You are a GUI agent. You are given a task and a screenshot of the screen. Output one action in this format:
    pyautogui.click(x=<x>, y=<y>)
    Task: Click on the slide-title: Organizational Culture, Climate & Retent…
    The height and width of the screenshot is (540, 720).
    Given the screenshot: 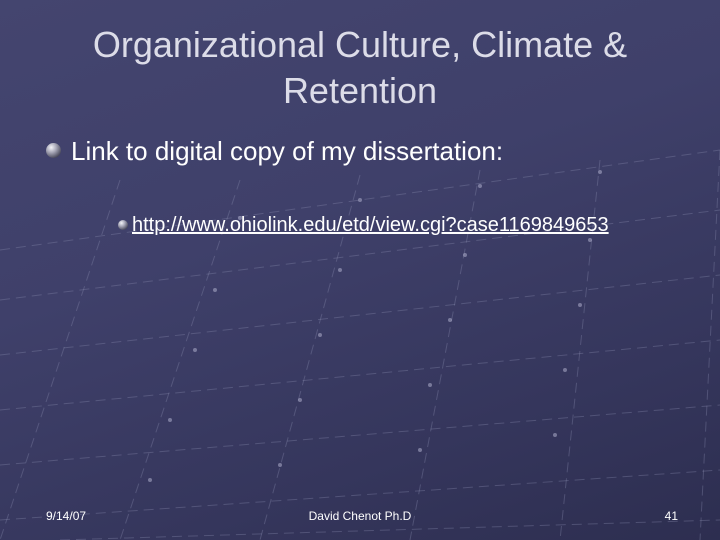 What is the action you would take?
    pyautogui.click(x=360, y=67)
    